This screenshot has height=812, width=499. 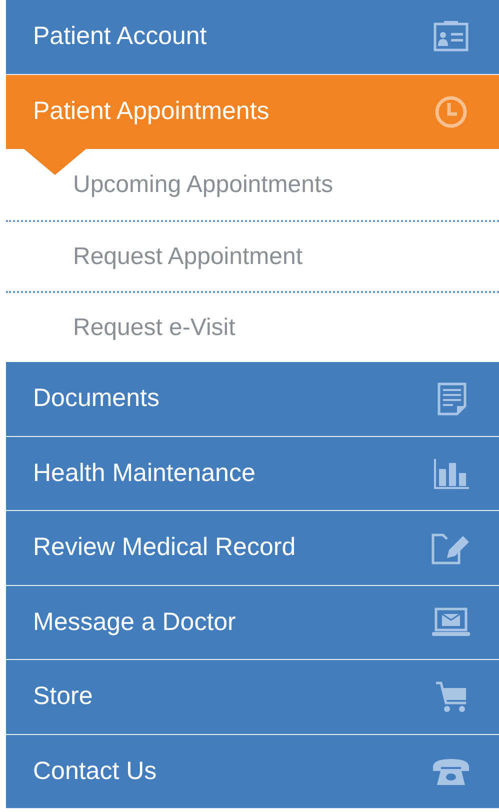 What do you see at coordinates (154, 328) in the screenshot?
I see `submenu-link: Request e-Visit` at bounding box center [154, 328].